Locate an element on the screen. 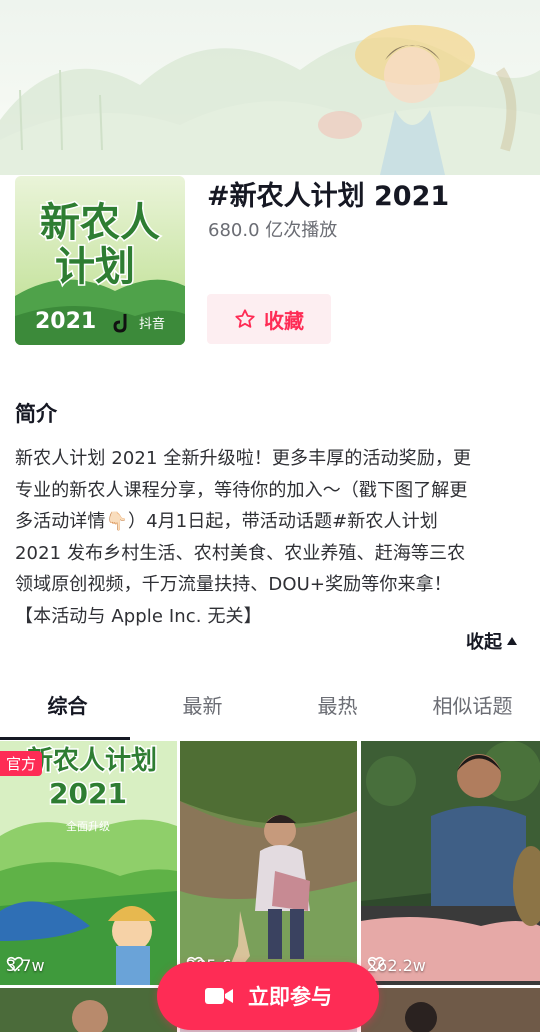 The image size is (540, 1032). favorite-label: 收藏 is located at coordinates (284, 320).